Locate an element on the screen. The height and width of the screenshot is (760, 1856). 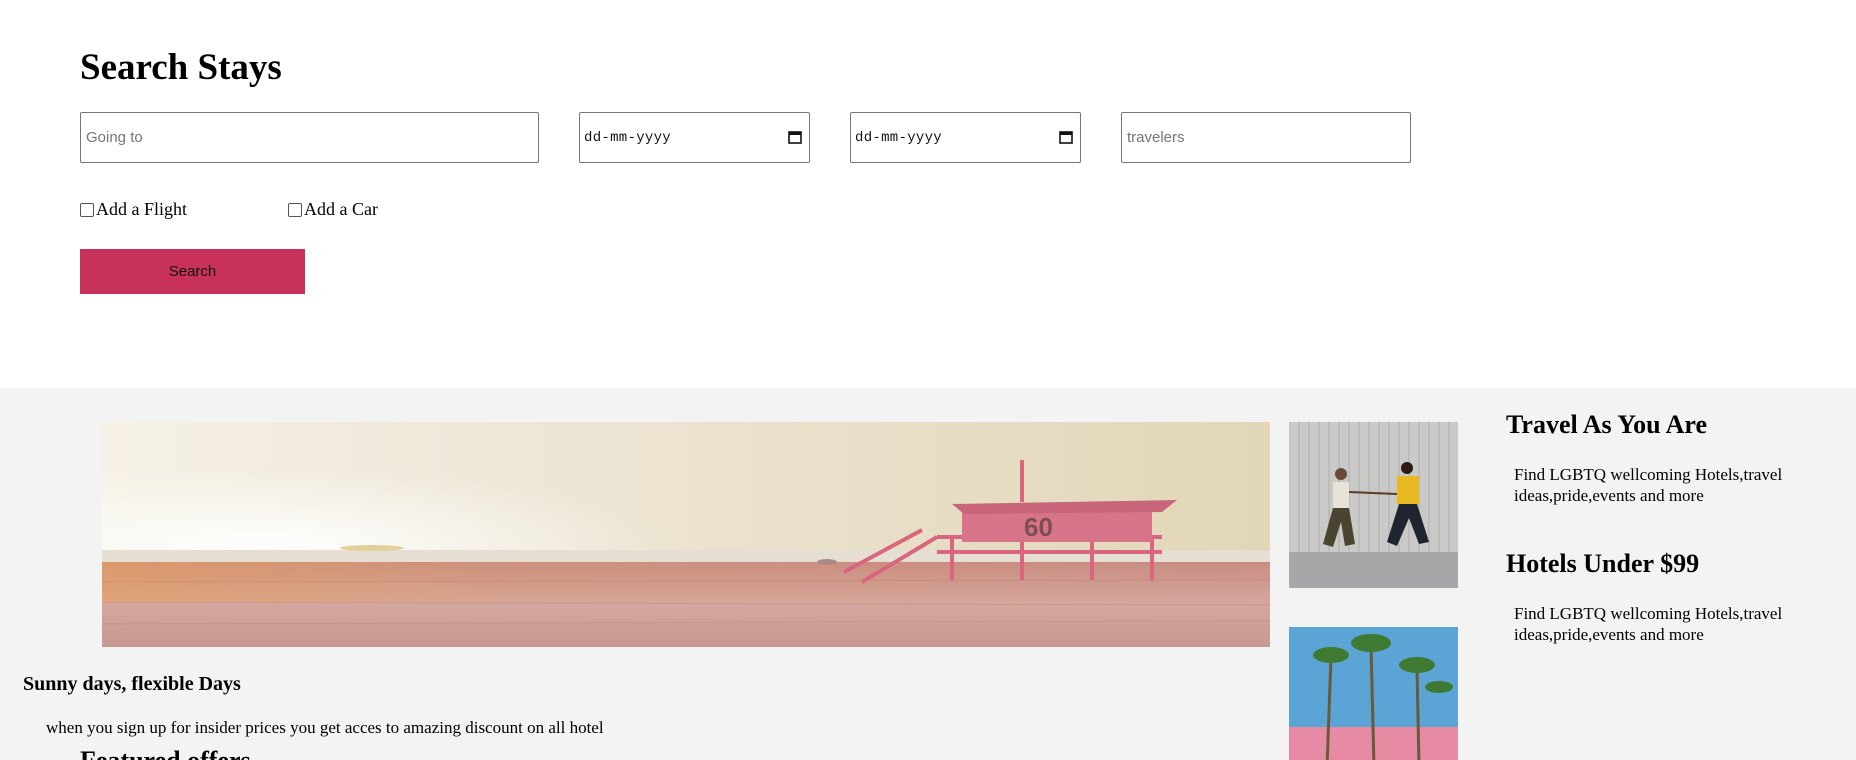
add-car-option: Add a Car is located at coordinates (333, 209).